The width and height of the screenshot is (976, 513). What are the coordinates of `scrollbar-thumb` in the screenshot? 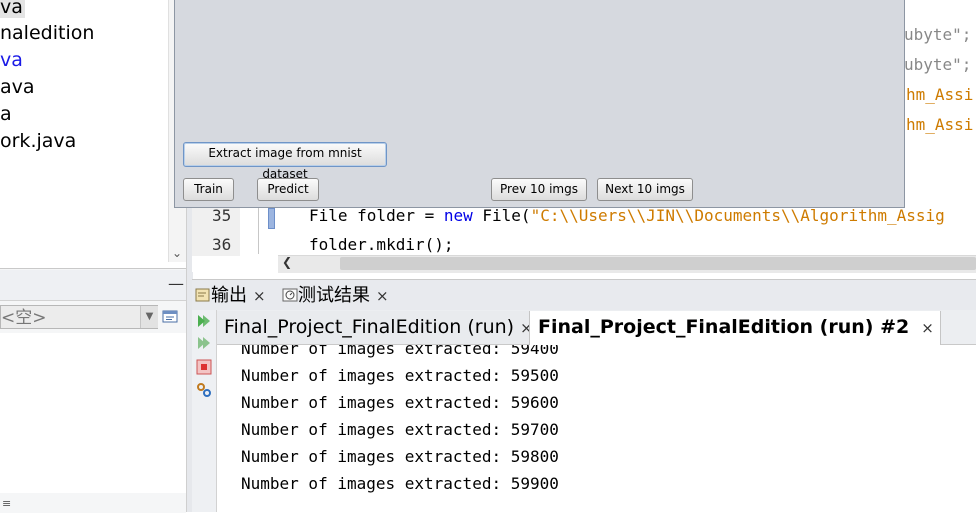 It's located at (658, 263).